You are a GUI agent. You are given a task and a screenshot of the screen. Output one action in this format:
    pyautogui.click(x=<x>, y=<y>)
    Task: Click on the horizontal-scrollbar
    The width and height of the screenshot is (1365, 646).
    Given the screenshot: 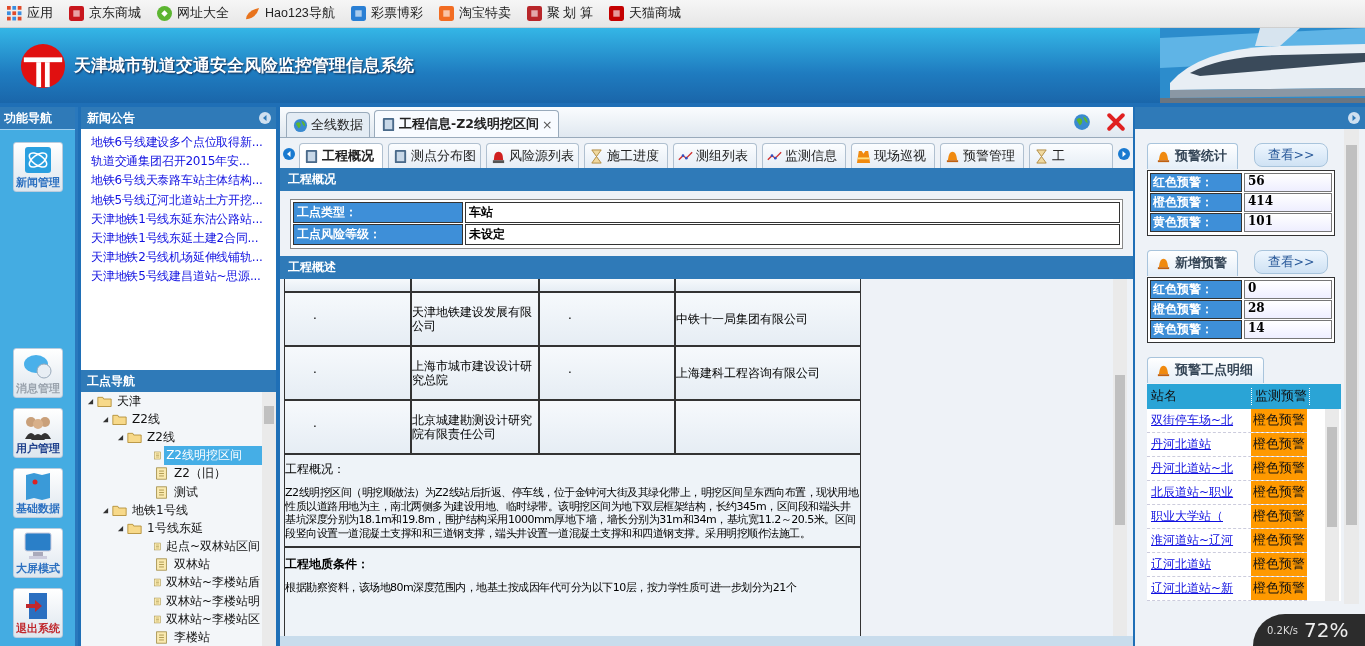 What is the action you would take?
    pyautogui.click(x=706, y=641)
    